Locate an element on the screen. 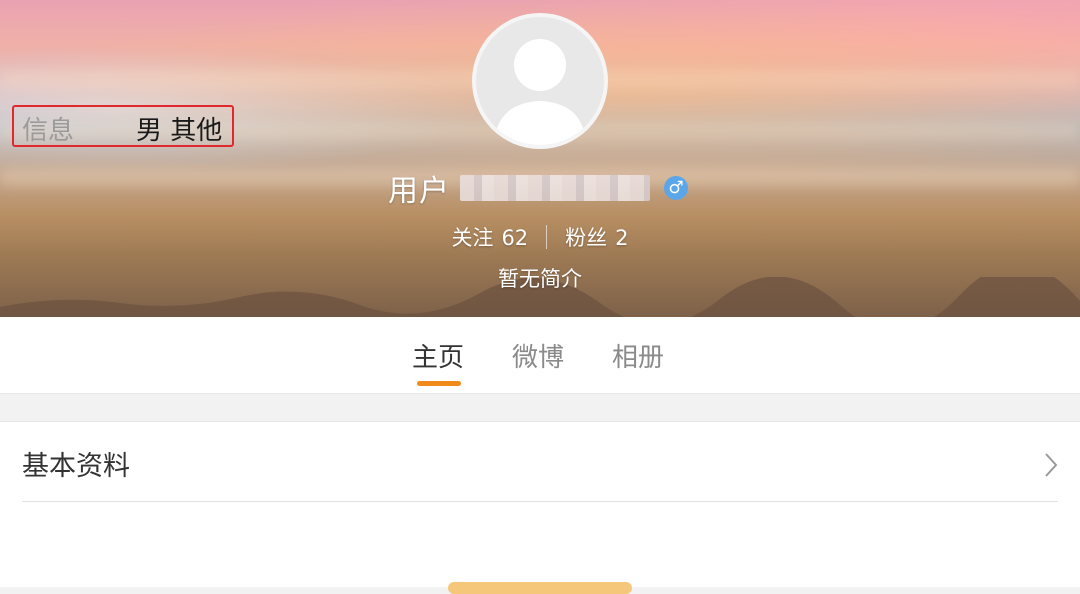  profile-bio: 暂无简介 is located at coordinates (540, 279).